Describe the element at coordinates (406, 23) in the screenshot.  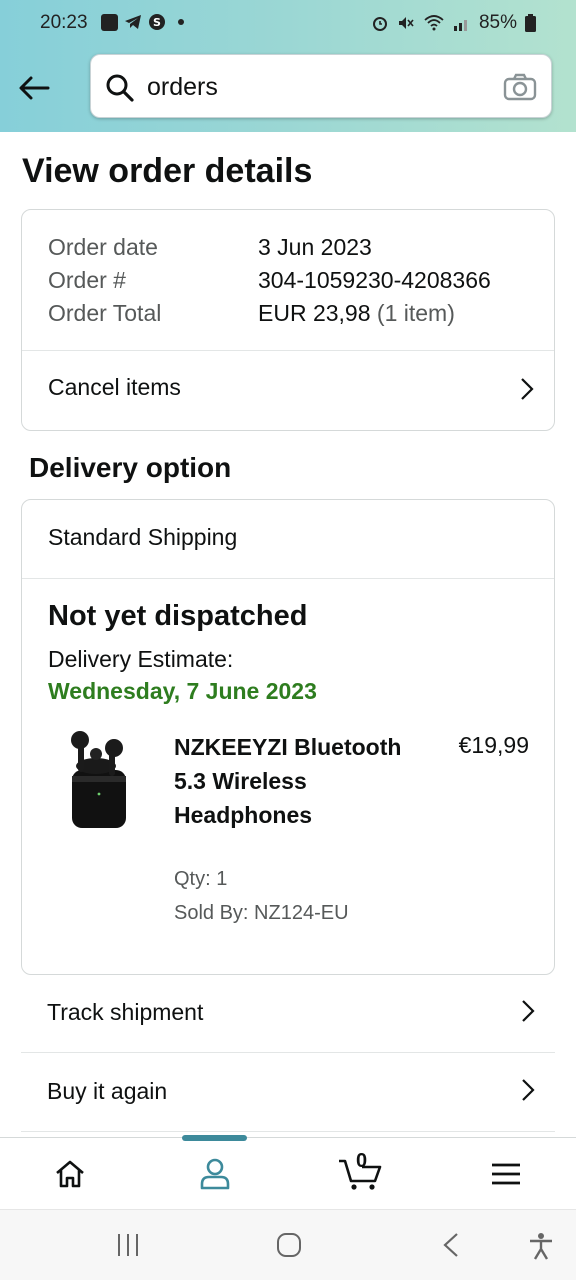
I see `mute-icon` at that location.